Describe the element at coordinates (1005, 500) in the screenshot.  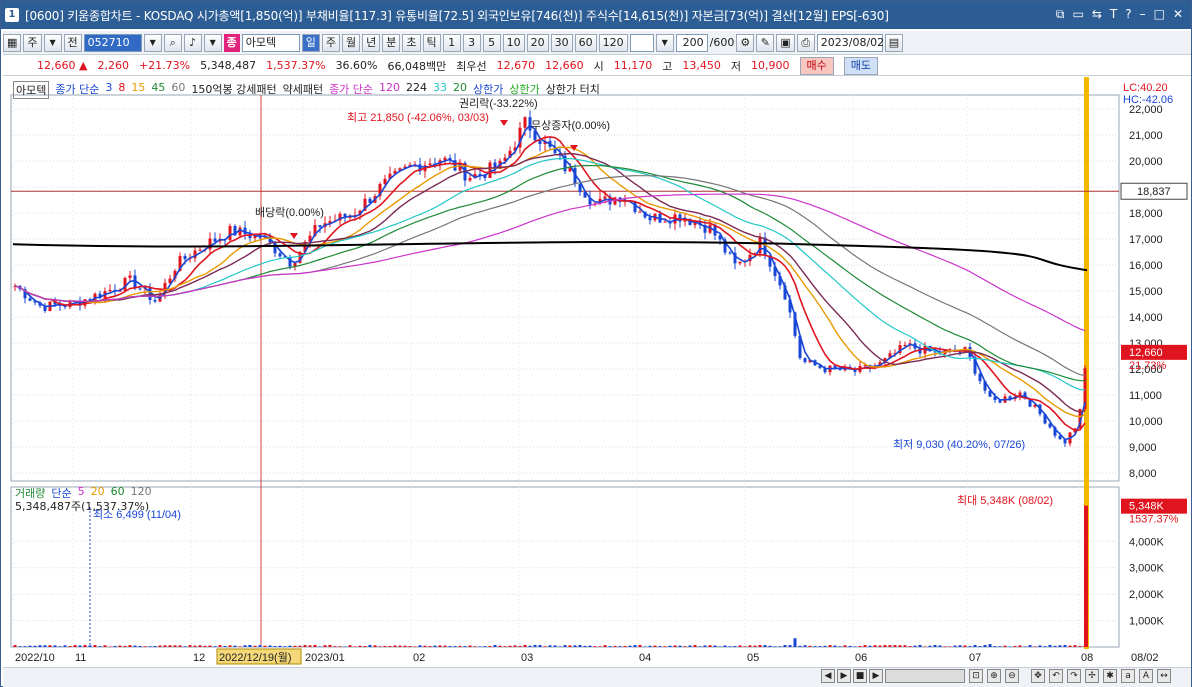
I see `volume-max-annotation: 최대 5,348K (08/02)` at that location.